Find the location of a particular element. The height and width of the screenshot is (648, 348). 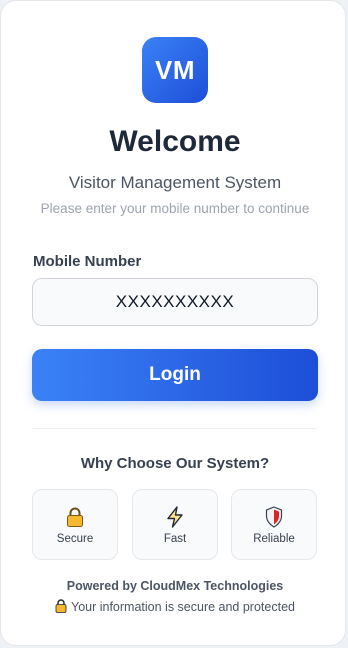

feature-card-fast: Fast is located at coordinates (175, 524).